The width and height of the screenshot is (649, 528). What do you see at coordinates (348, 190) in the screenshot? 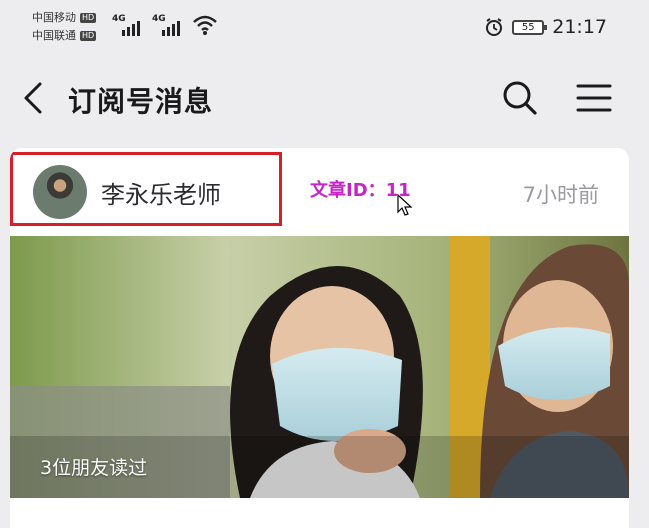
I see `article-id-label: 文章ID：` at bounding box center [348, 190].